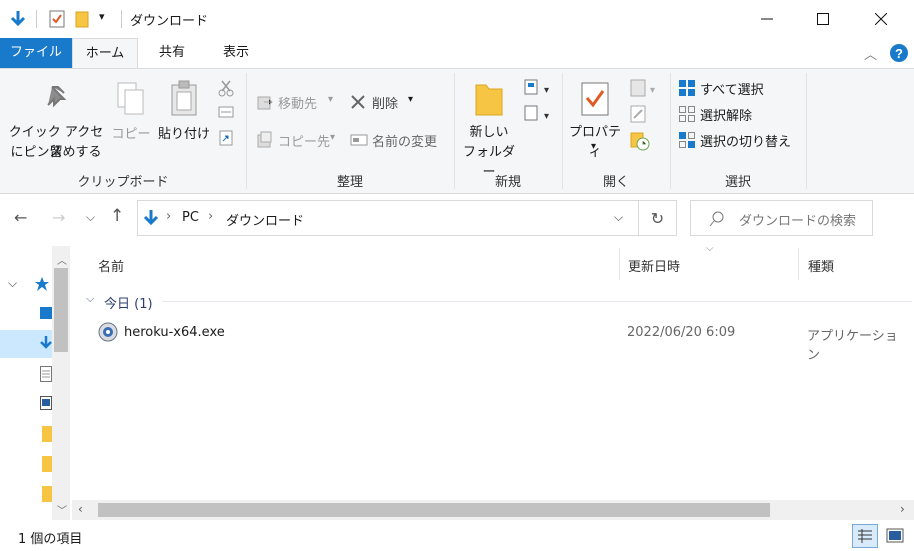 Image resolution: width=914 pixels, height=551 pixels. Describe the element at coordinates (57, 19) in the screenshot. I see `properties-icon` at that location.